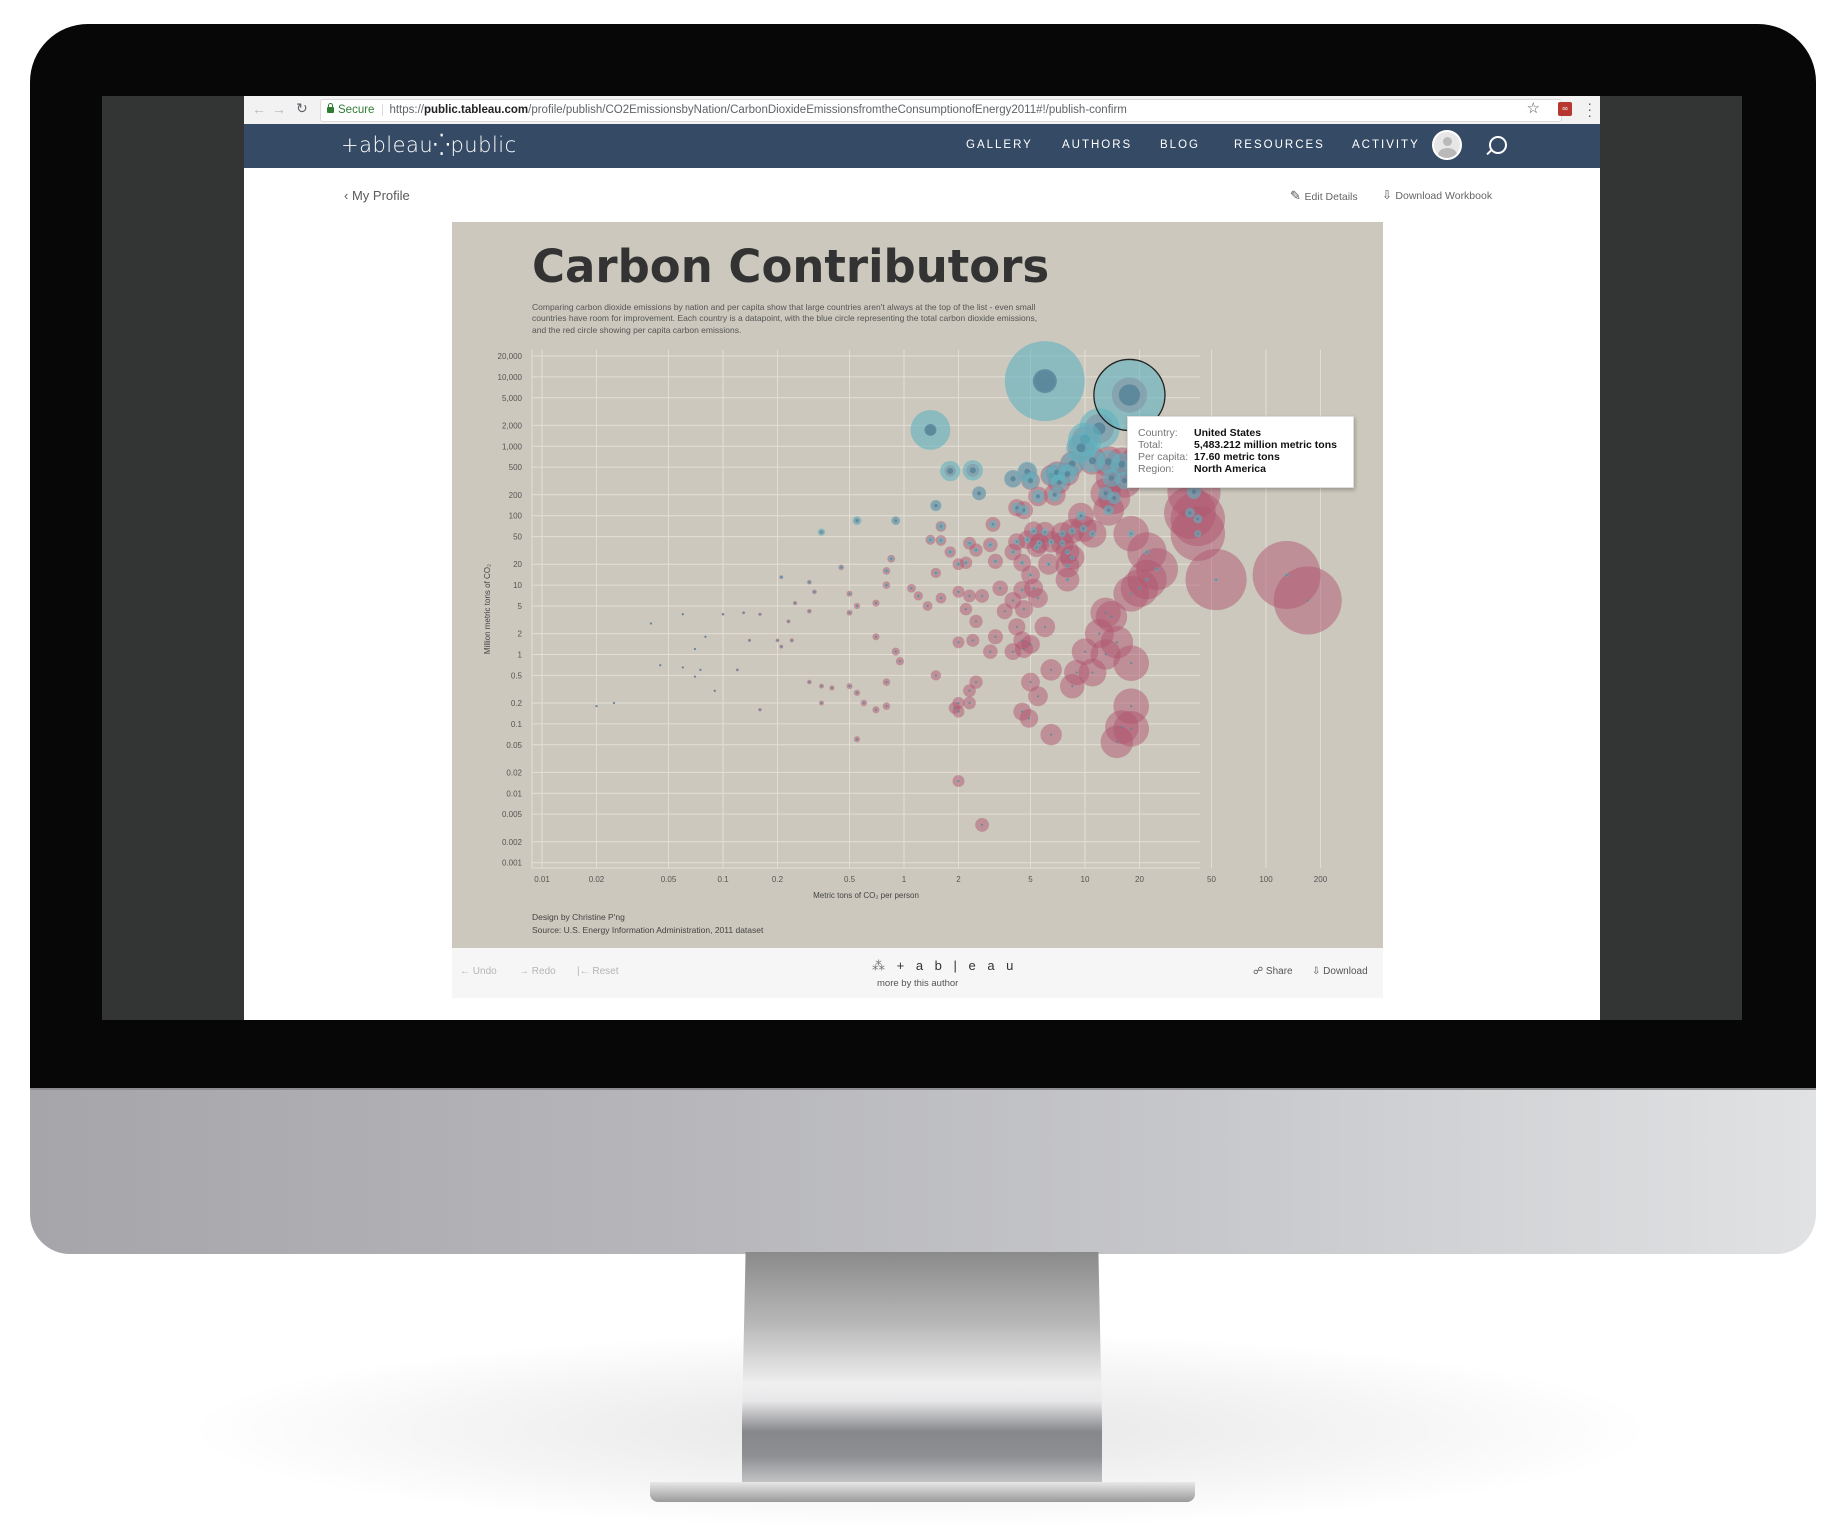  What do you see at coordinates (1533, 108) in the screenshot?
I see `bookmark-star-icon: ☆` at bounding box center [1533, 108].